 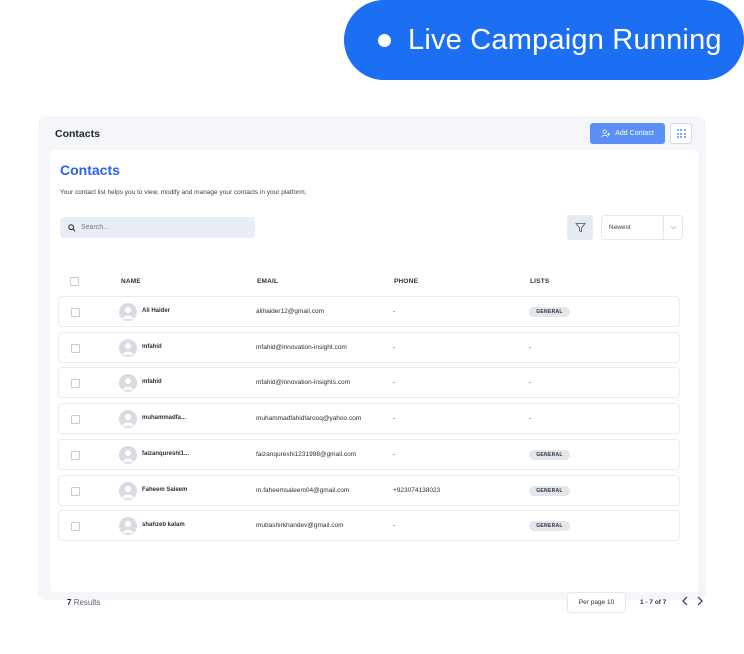 I want to click on contact-email: muhammadfahidfarooq@yahoo.com, so click(x=309, y=419).